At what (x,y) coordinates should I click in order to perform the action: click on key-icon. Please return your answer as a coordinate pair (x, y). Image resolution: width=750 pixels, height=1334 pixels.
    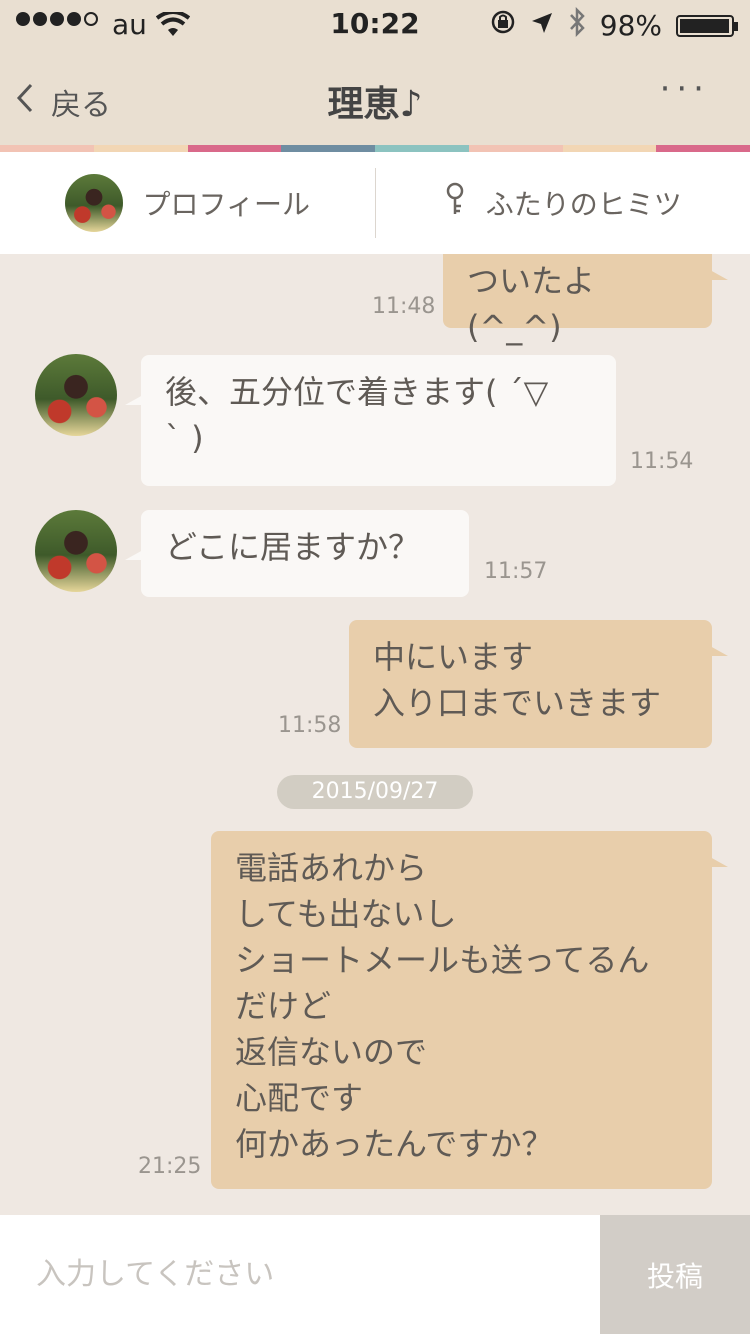
    Looking at the image, I should click on (455, 203).